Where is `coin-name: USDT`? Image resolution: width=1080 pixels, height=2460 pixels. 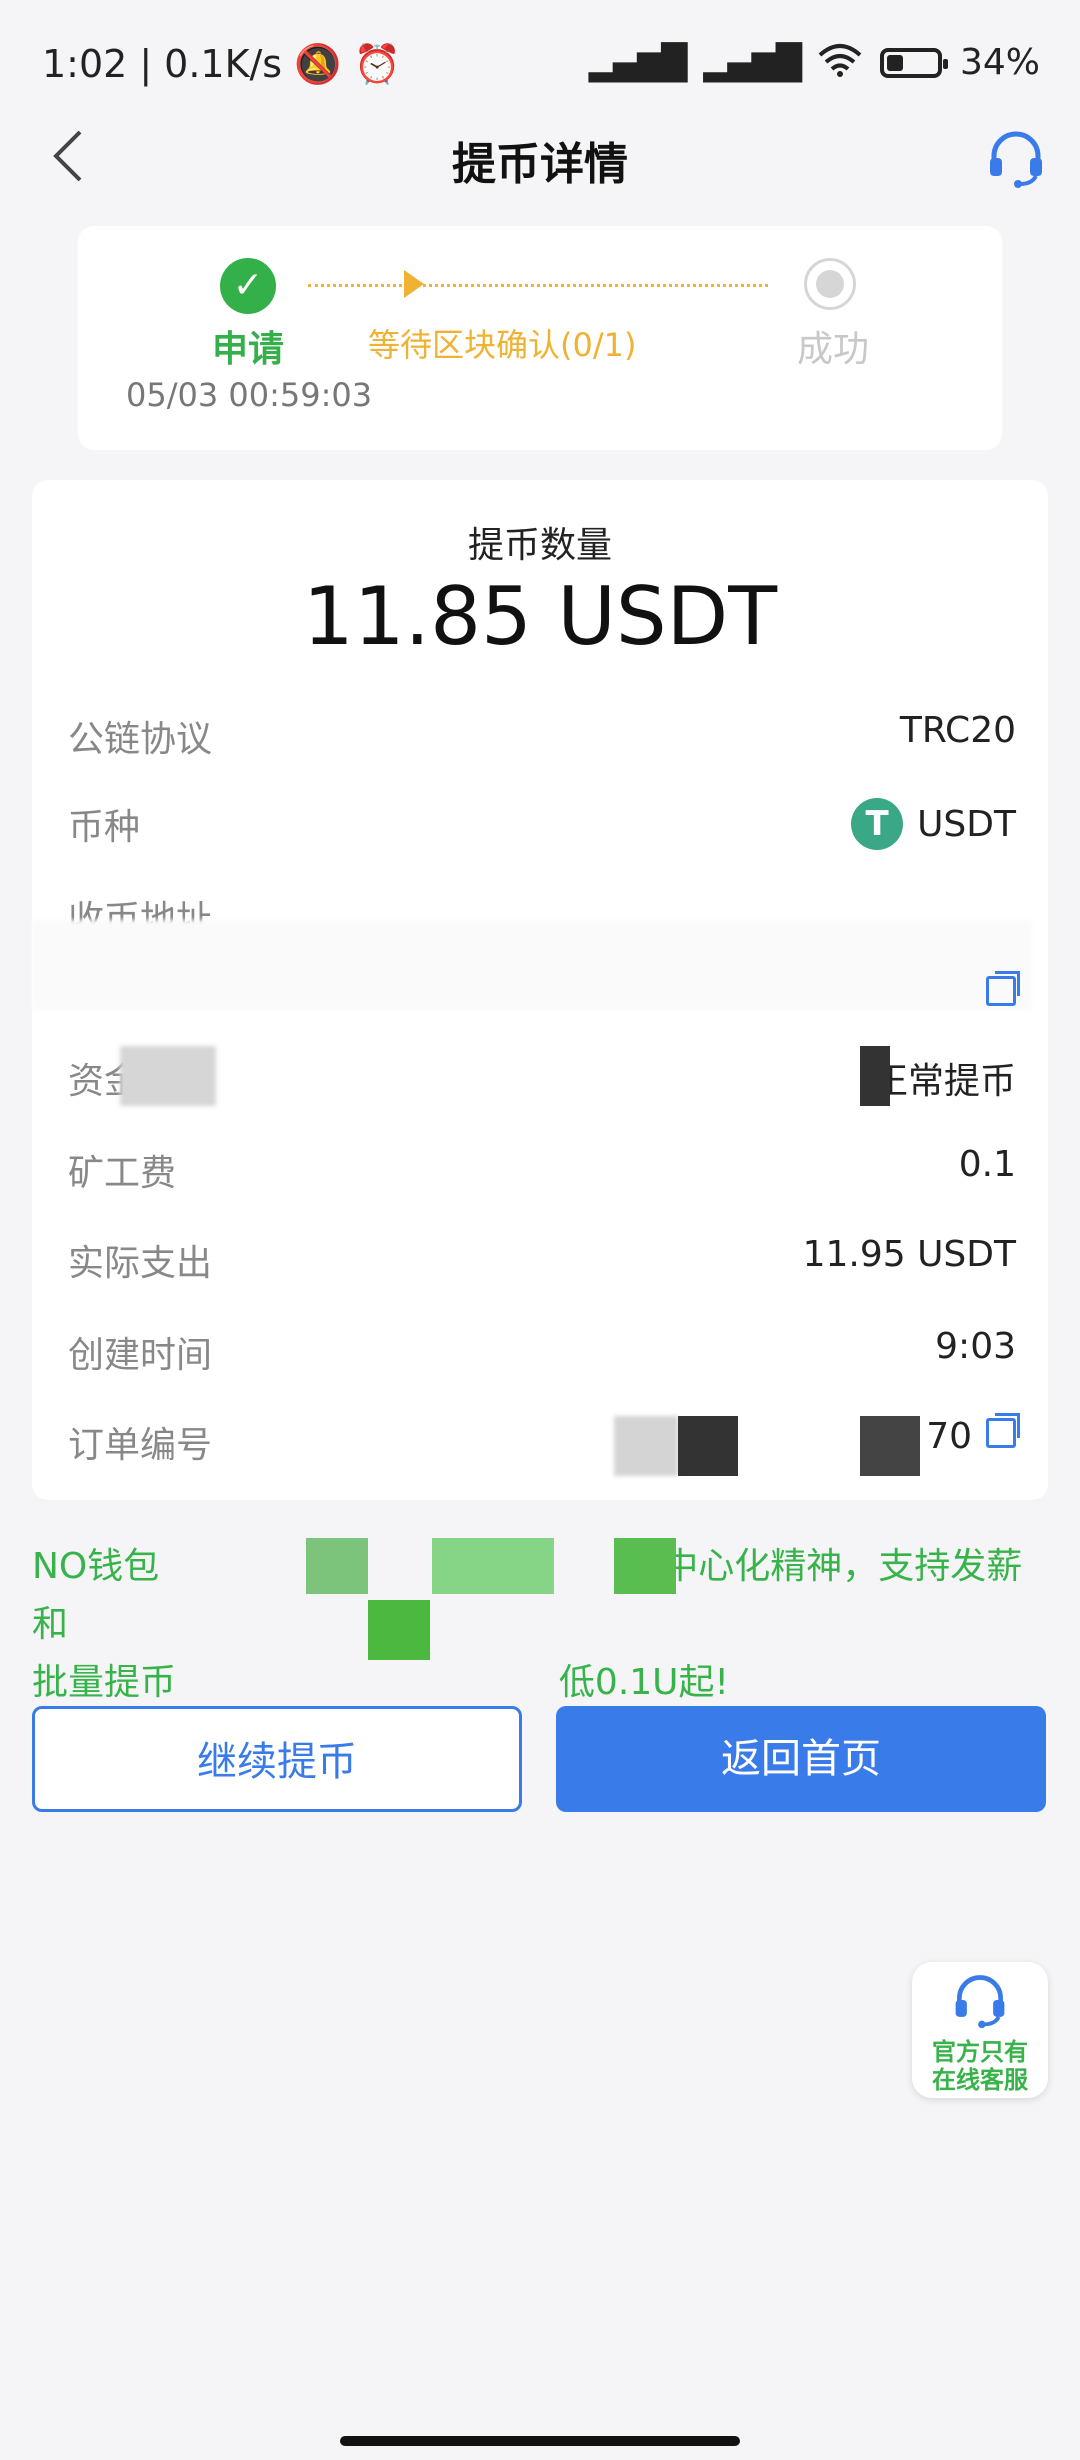
coin-name: USDT is located at coordinates (966, 824).